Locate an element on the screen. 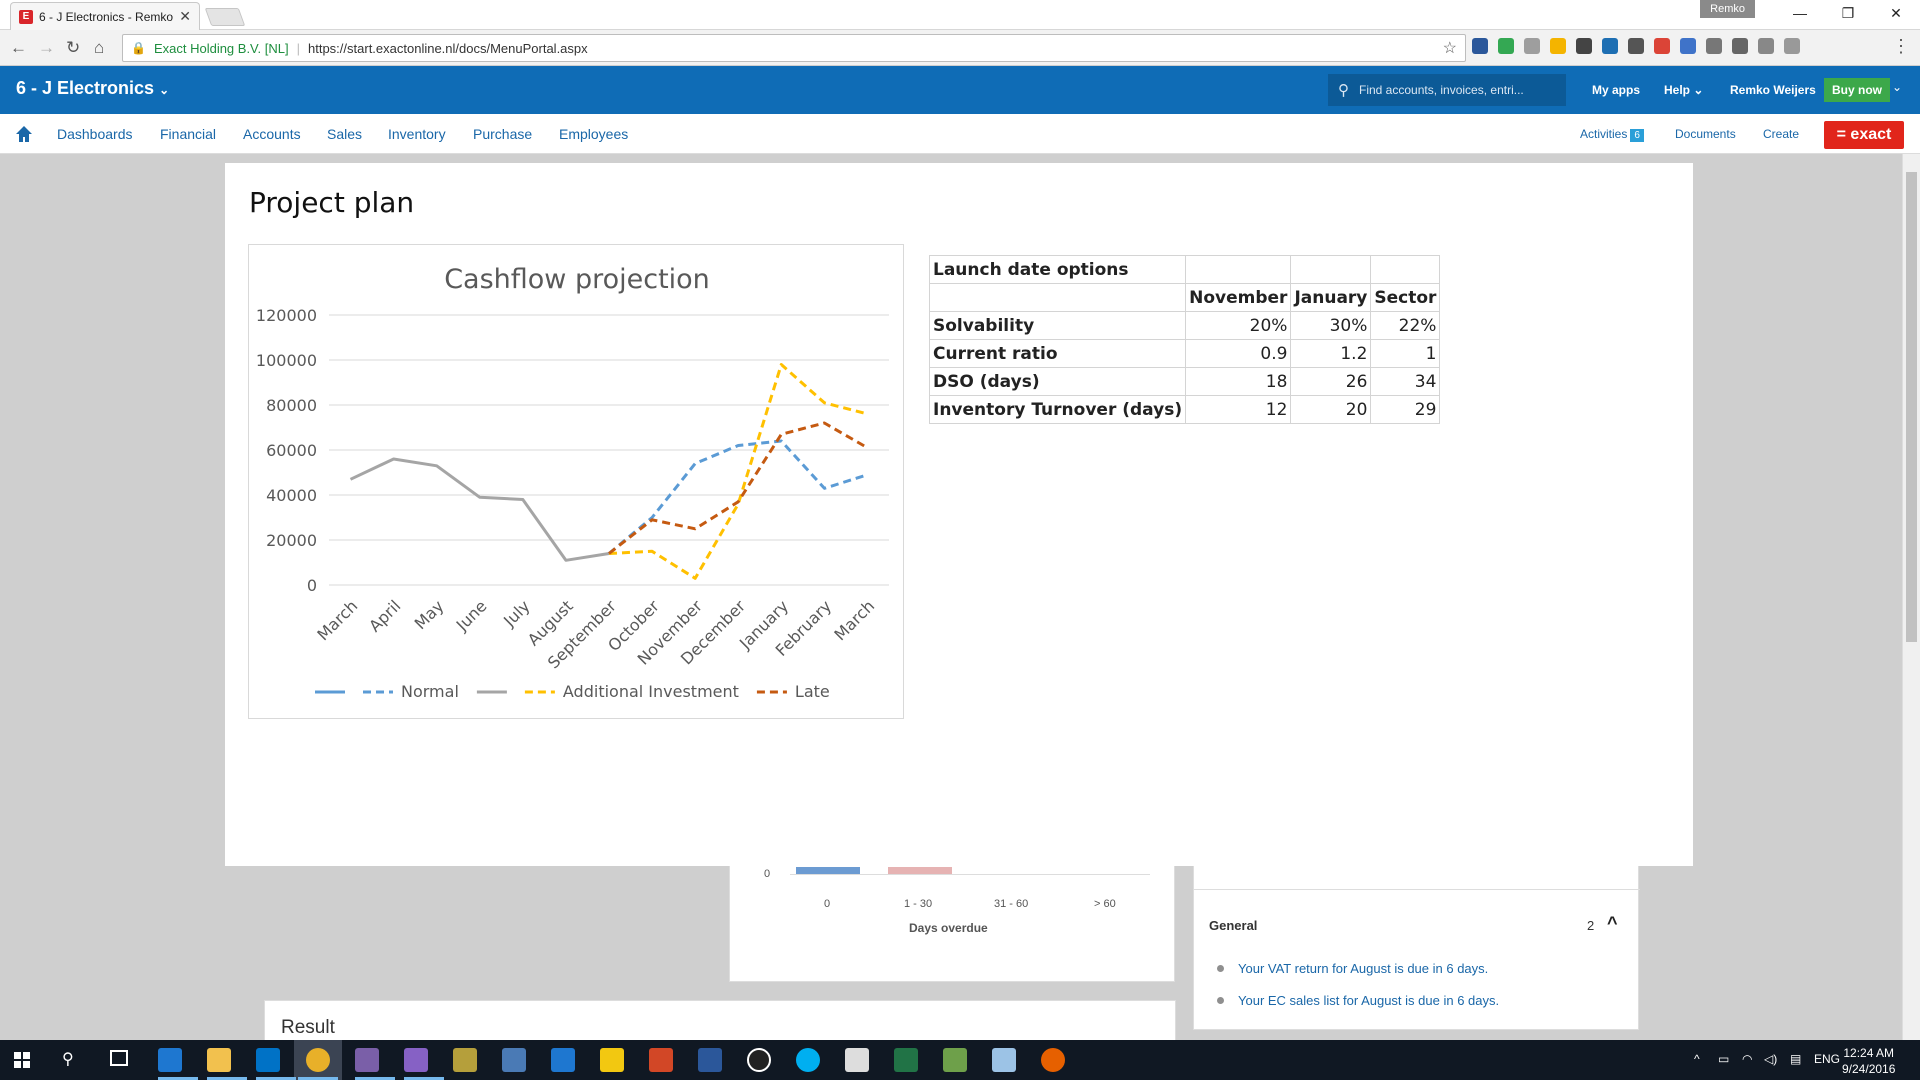 This screenshot has height=1080, width=1920. bookmark-star-icon: ☆ is located at coordinates (1450, 48).